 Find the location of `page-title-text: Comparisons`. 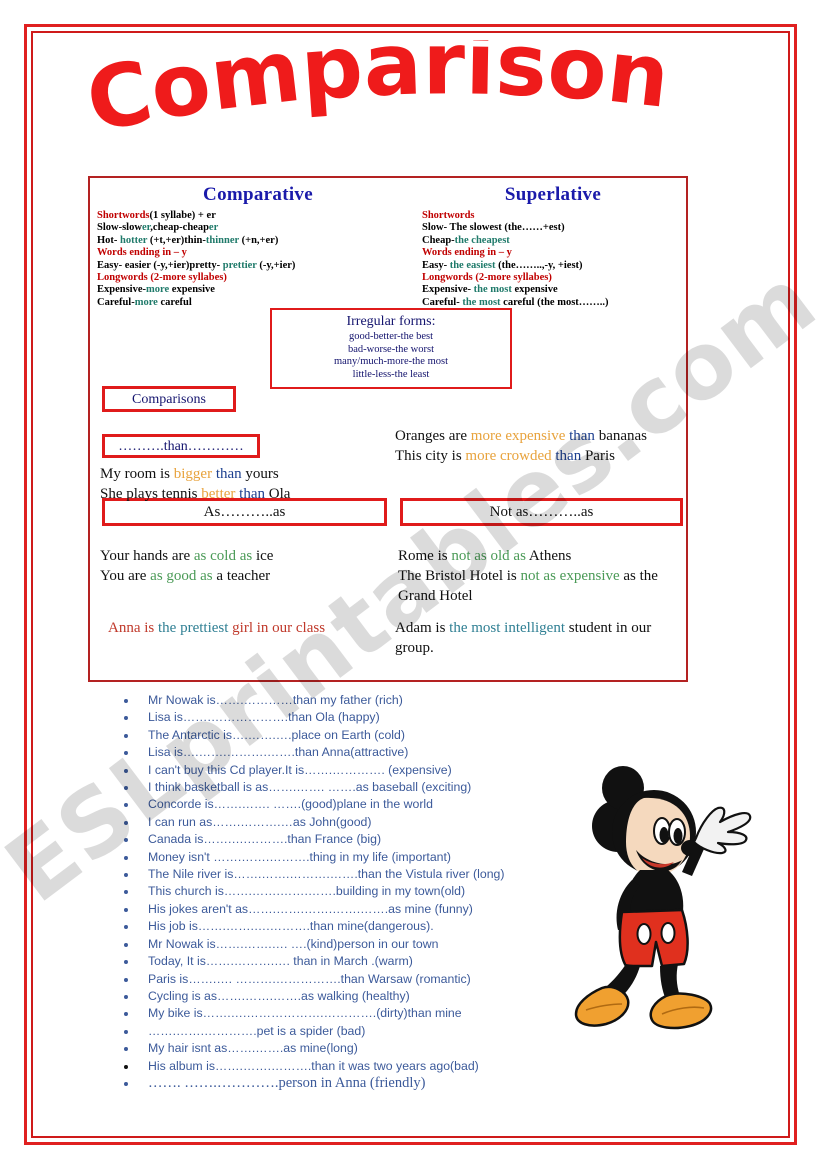

page-title-text: Comparisons is located at coordinates (377, 96).